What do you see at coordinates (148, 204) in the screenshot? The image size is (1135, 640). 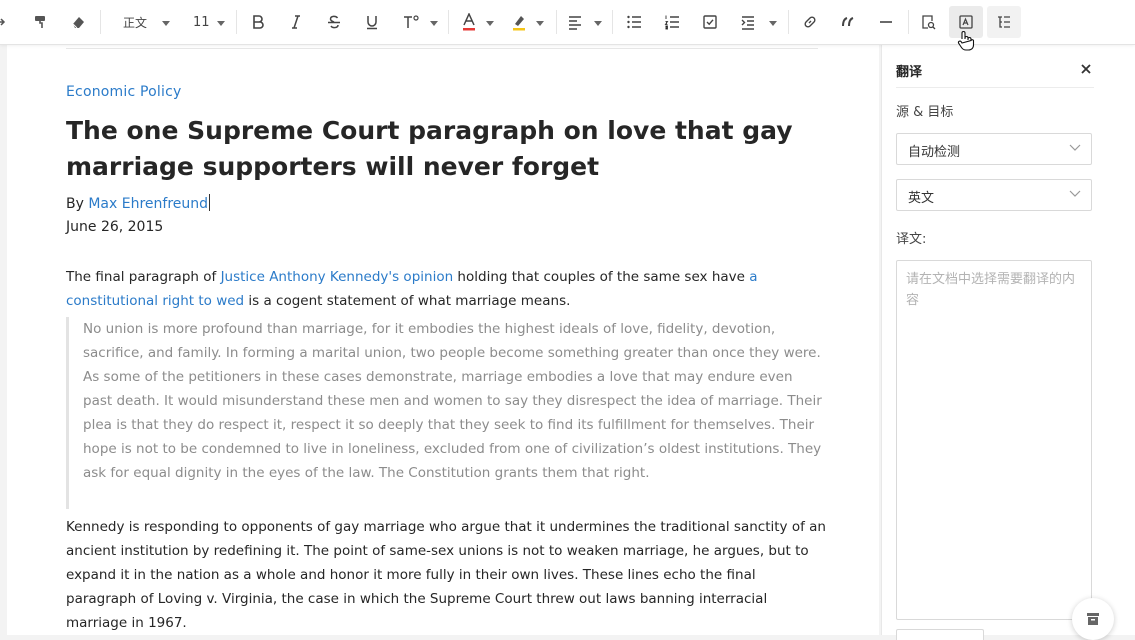 I see `author-link: Max Ehrenfreund` at bounding box center [148, 204].